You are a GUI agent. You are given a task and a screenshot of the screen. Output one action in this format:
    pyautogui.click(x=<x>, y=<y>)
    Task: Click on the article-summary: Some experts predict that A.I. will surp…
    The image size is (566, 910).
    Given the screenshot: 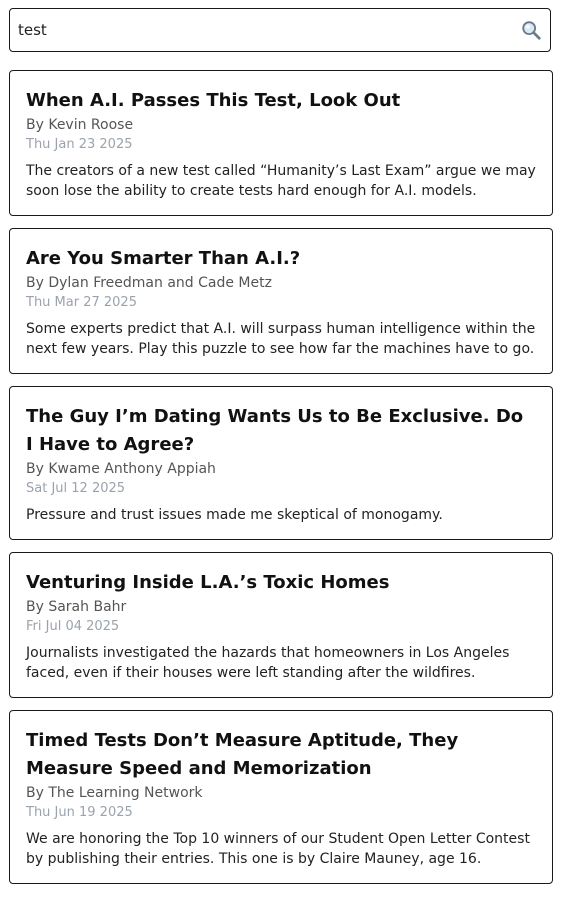 What is the action you would take?
    pyautogui.click(x=281, y=339)
    